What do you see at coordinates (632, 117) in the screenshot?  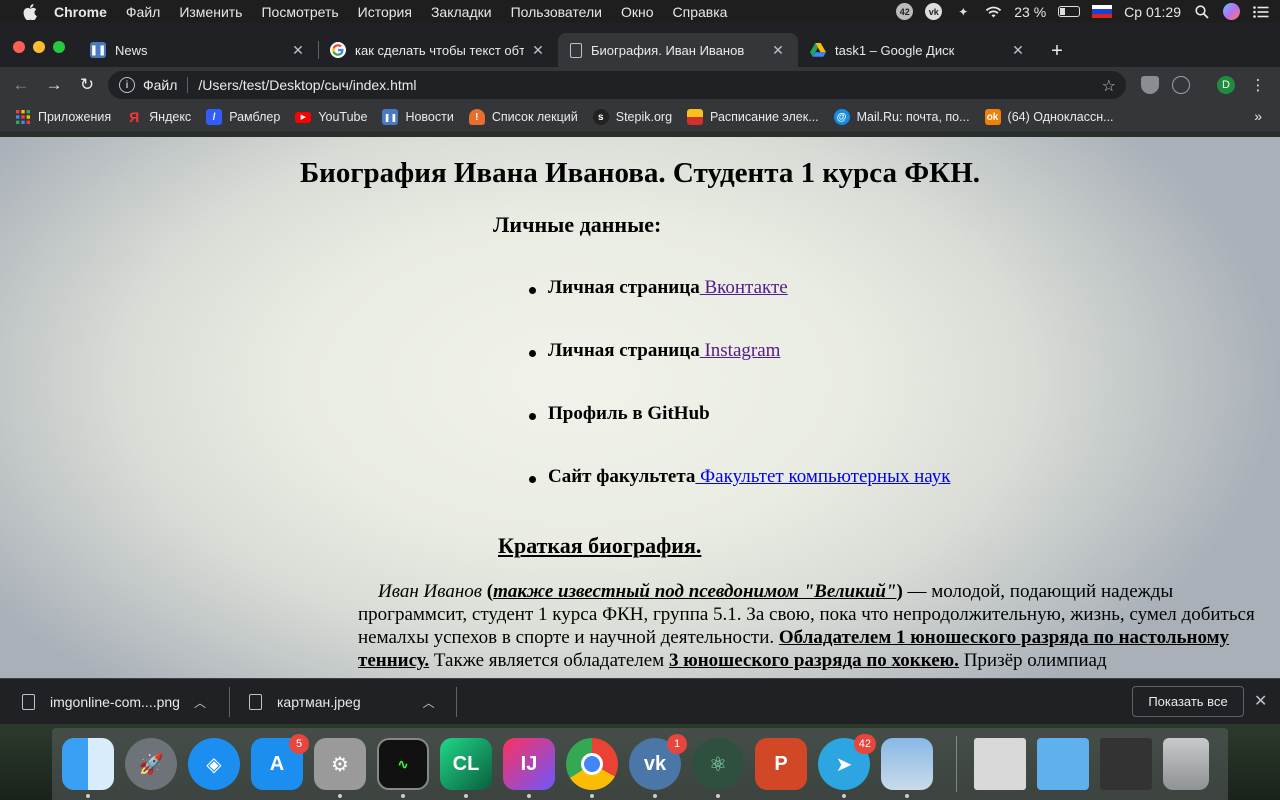 I see `bookmark-stepik: s Stepik.org` at bounding box center [632, 117].